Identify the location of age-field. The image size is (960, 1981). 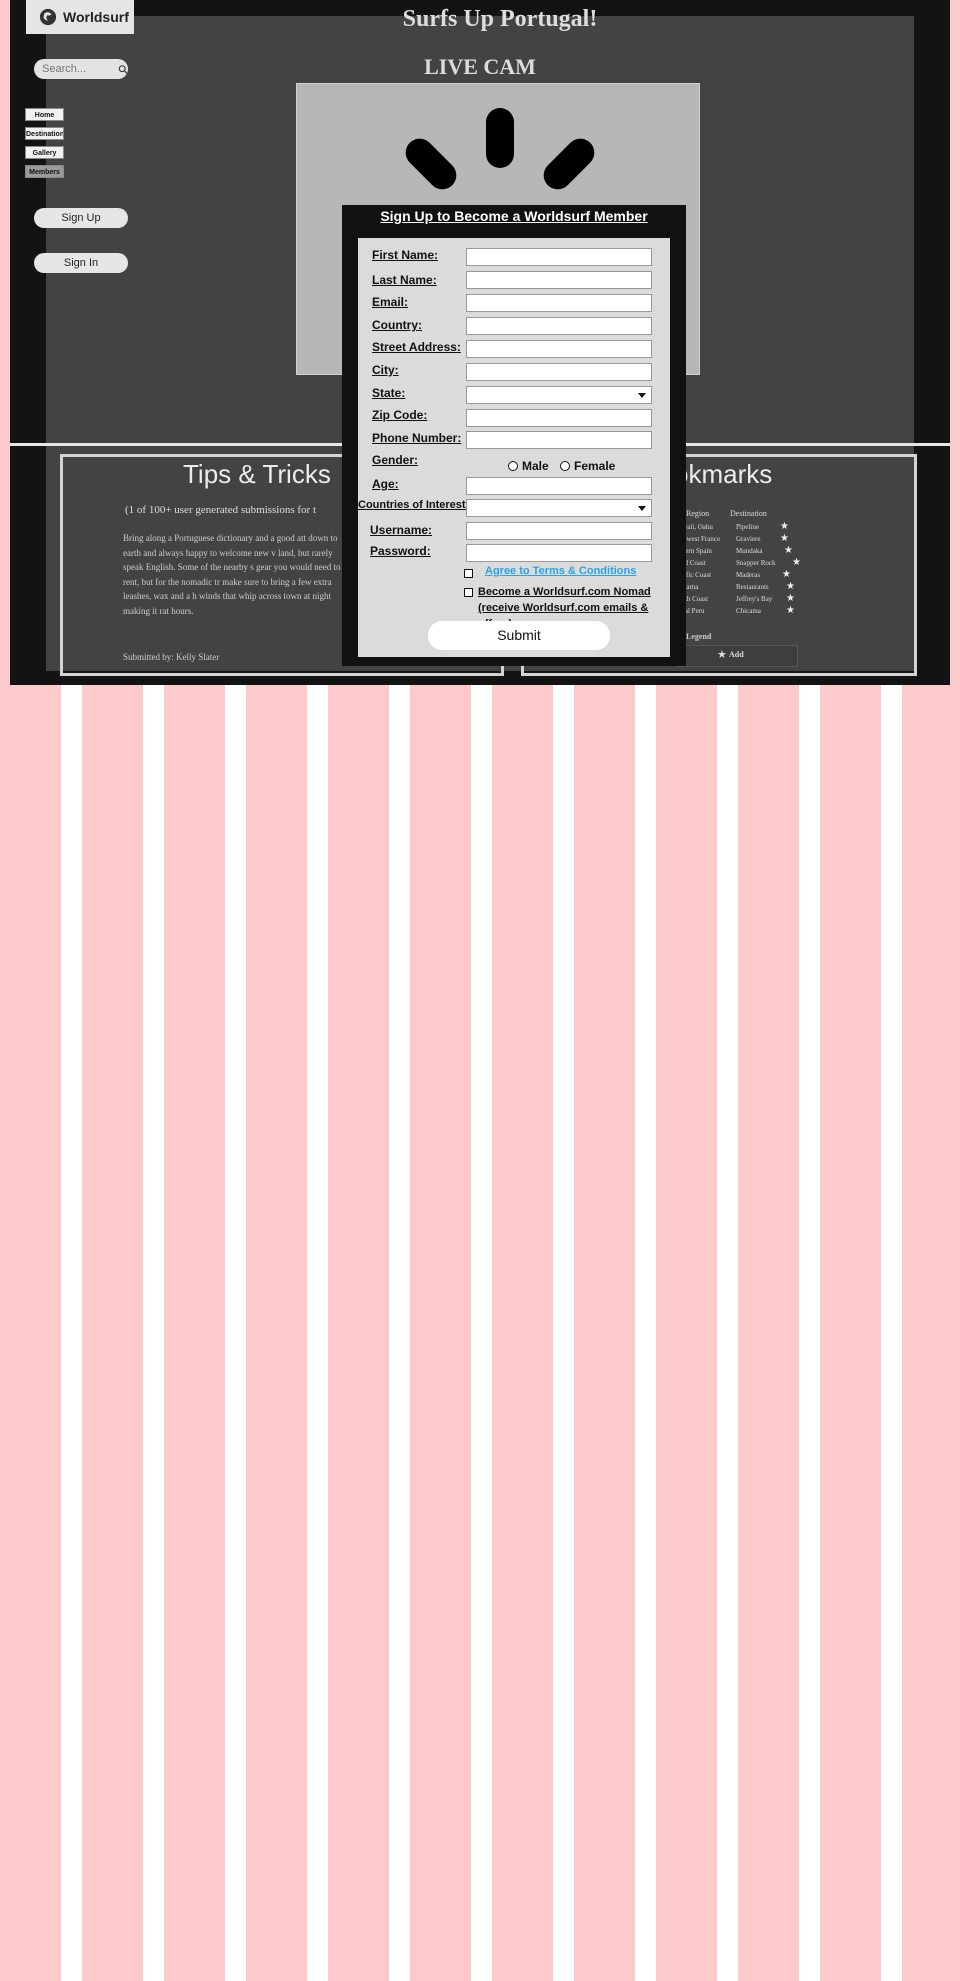
(559, 486).